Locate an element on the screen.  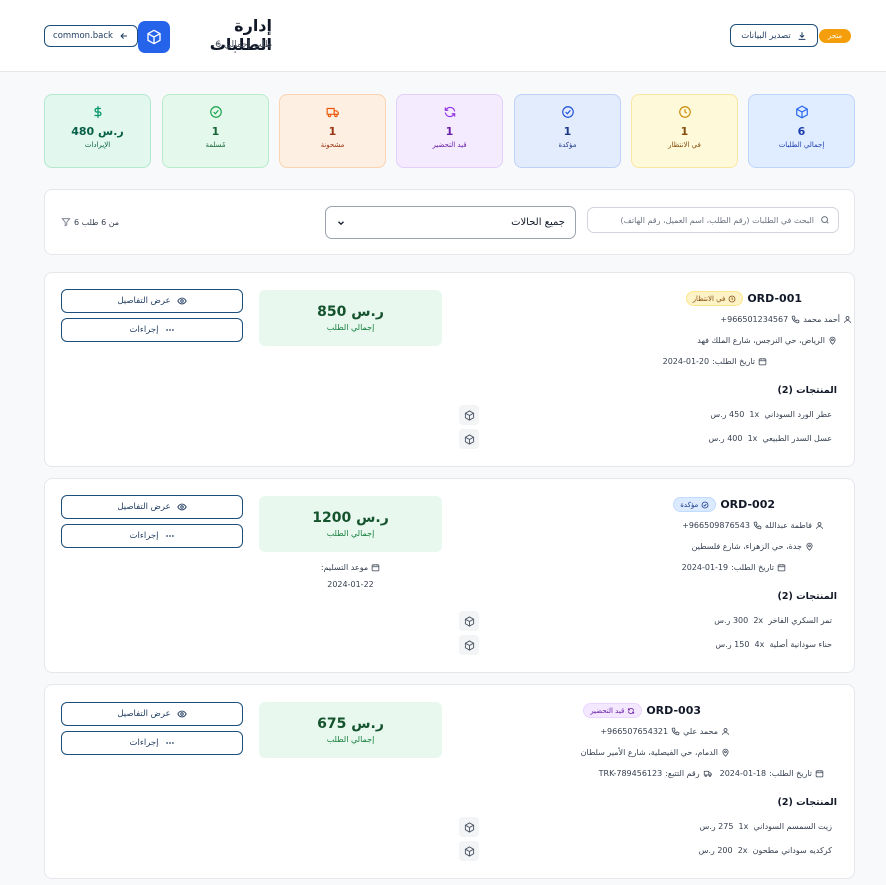
product-row: عسل السدر الطبيعي 1x 400 ر.س is located at coordinates (770, 438).